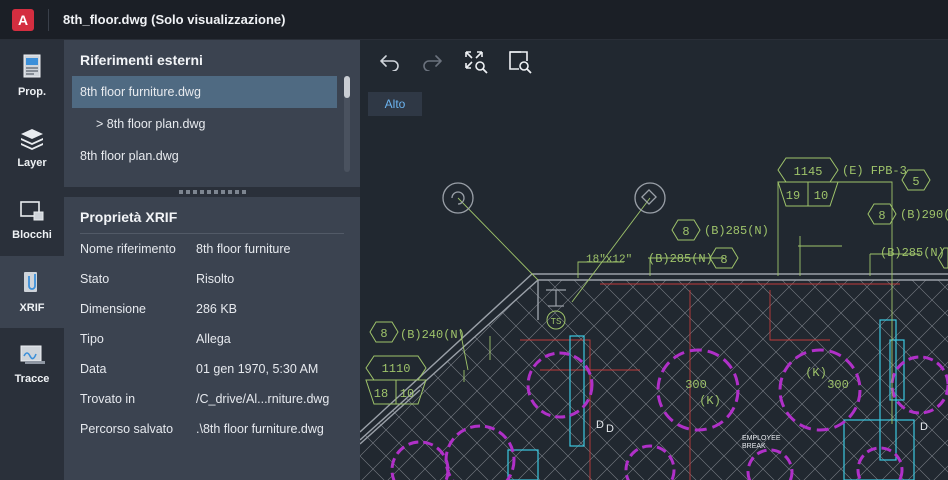  What do you see at coordinates (32, 354) in the screenshot?
I see `traces-icon` at bounding box center [32, 354].